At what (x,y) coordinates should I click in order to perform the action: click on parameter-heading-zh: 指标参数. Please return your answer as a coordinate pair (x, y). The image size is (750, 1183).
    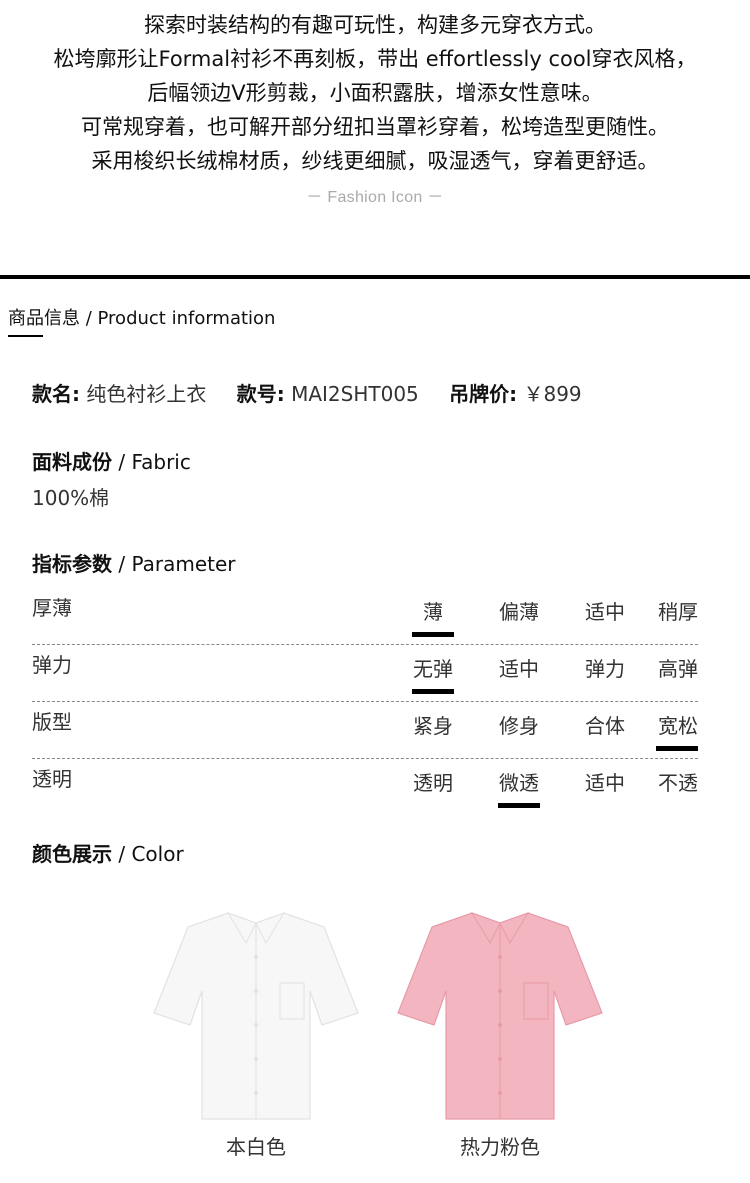
    Looking at the image, I should click on (72, 564).